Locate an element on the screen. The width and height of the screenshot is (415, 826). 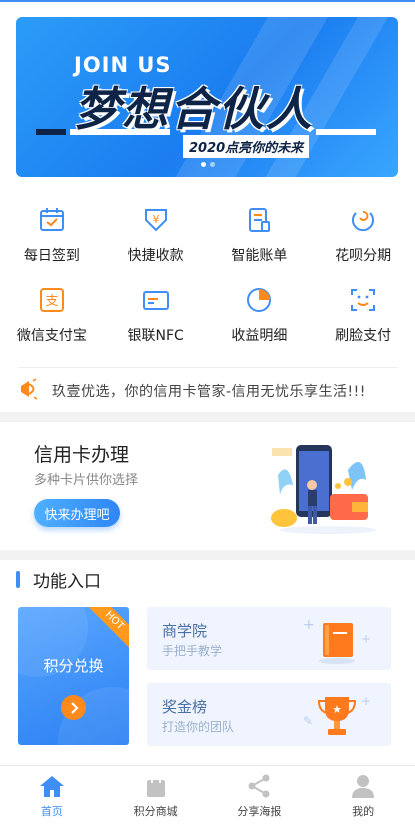
megaphone-icon is located at coordinates (30, 390).